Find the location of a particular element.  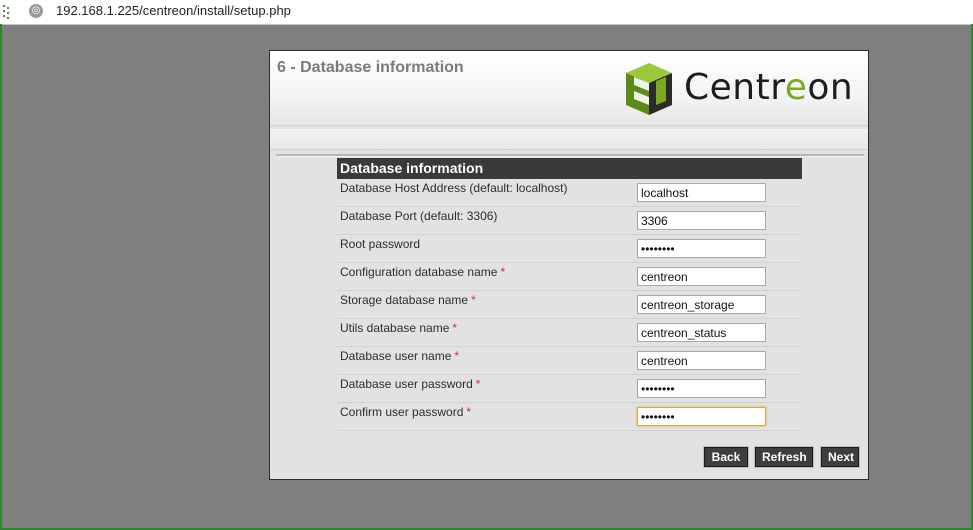

centreon-wordmark: Centreon is located at coordinates (768, 87).